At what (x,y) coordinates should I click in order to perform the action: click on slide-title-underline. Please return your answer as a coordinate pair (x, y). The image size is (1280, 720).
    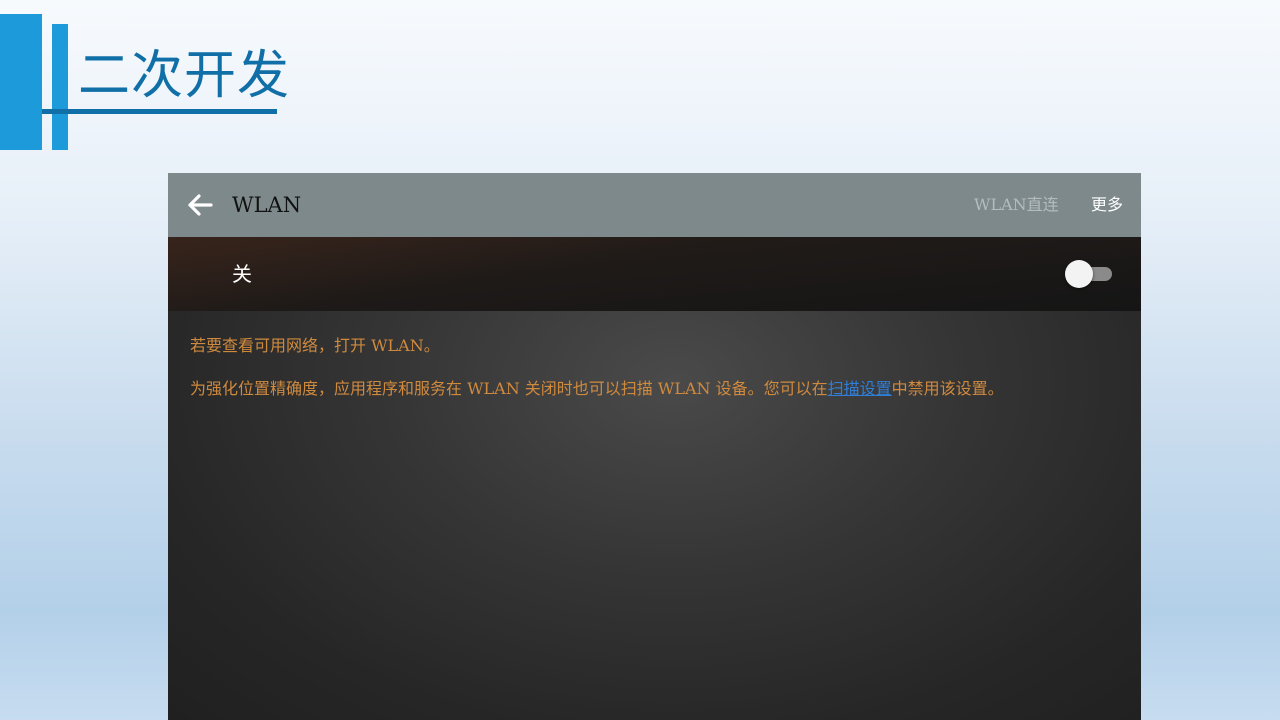
    Looking at the image, I should click on (159, 111).